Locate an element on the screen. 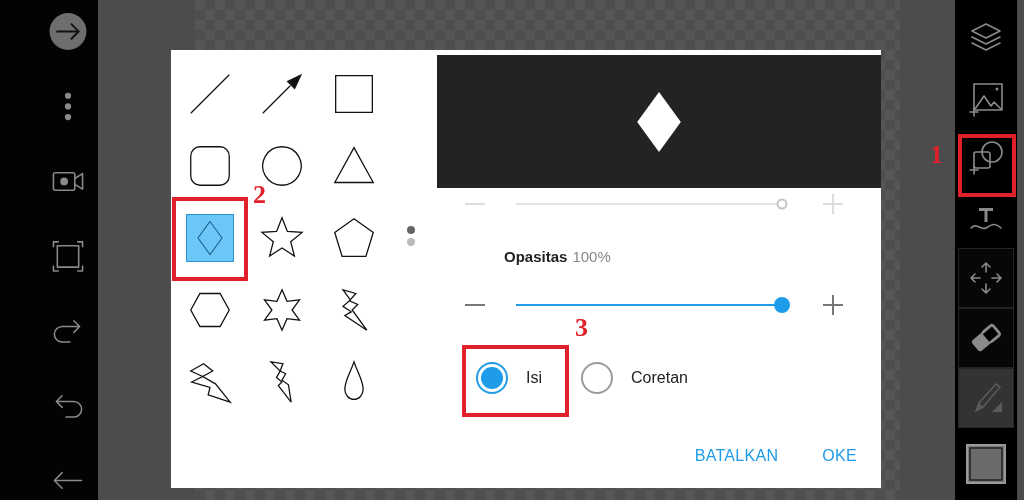 This screenshot has height=500, width=1024. six-point-star-icon is located at coordinates (282, 310).